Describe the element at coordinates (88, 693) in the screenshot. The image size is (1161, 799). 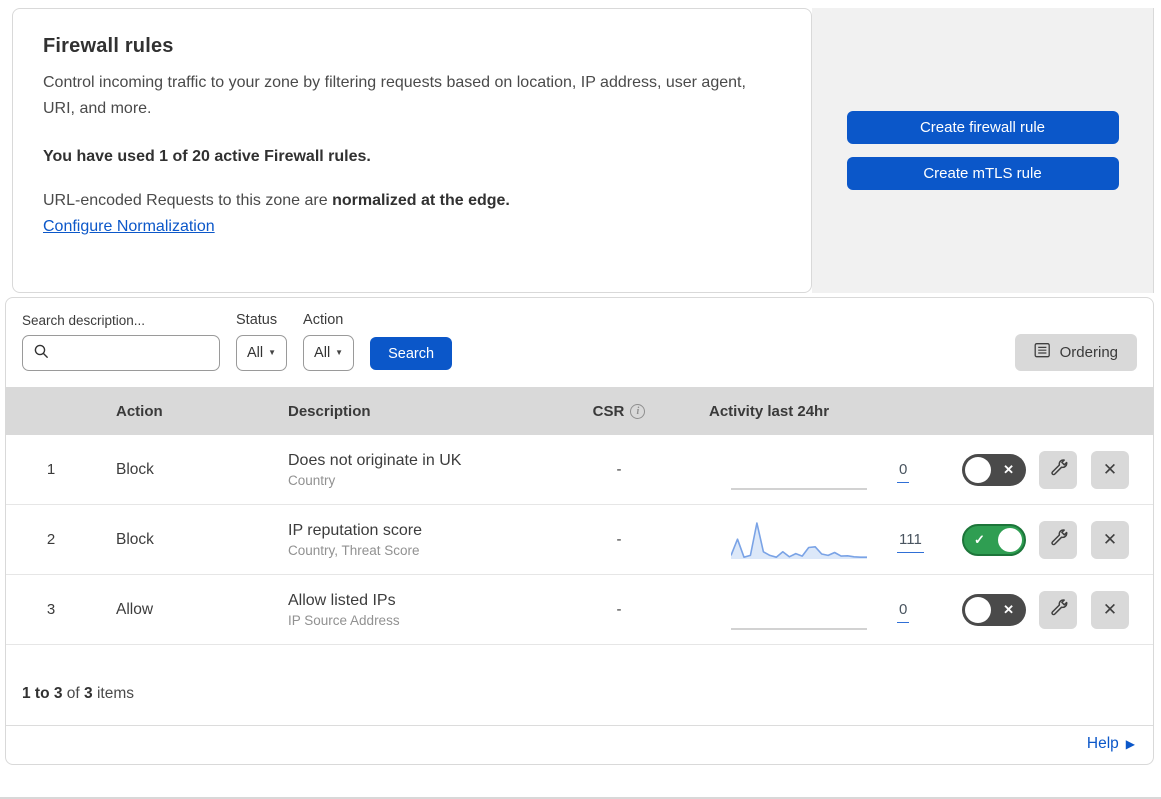
I see `total-count: 3` at that location.